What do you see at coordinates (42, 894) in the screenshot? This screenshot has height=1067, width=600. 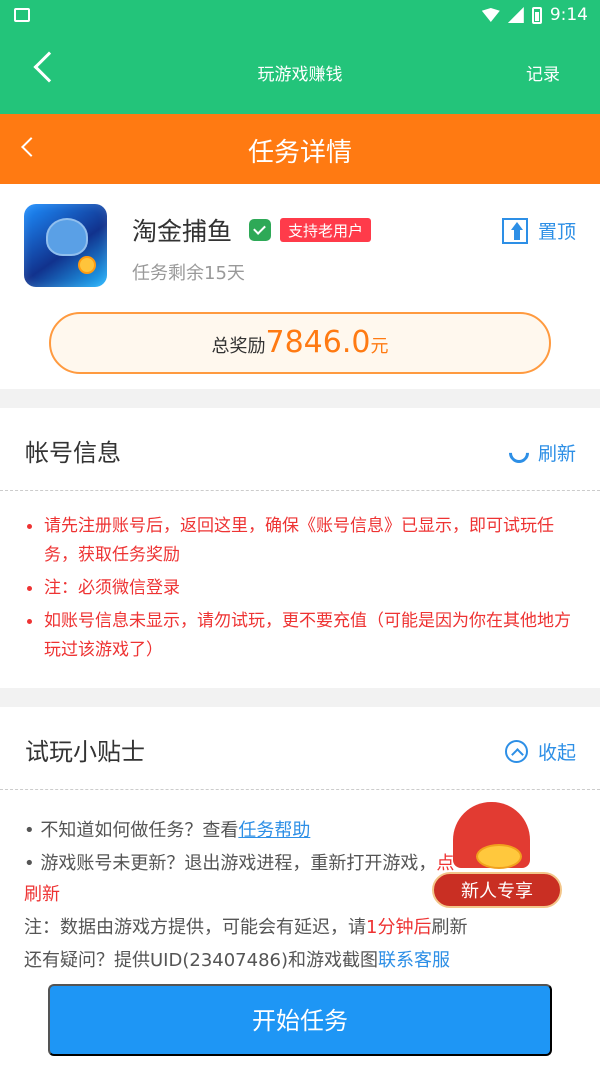 I see `refresh-hint-text: 刷新` at bounding box center [42, 894].